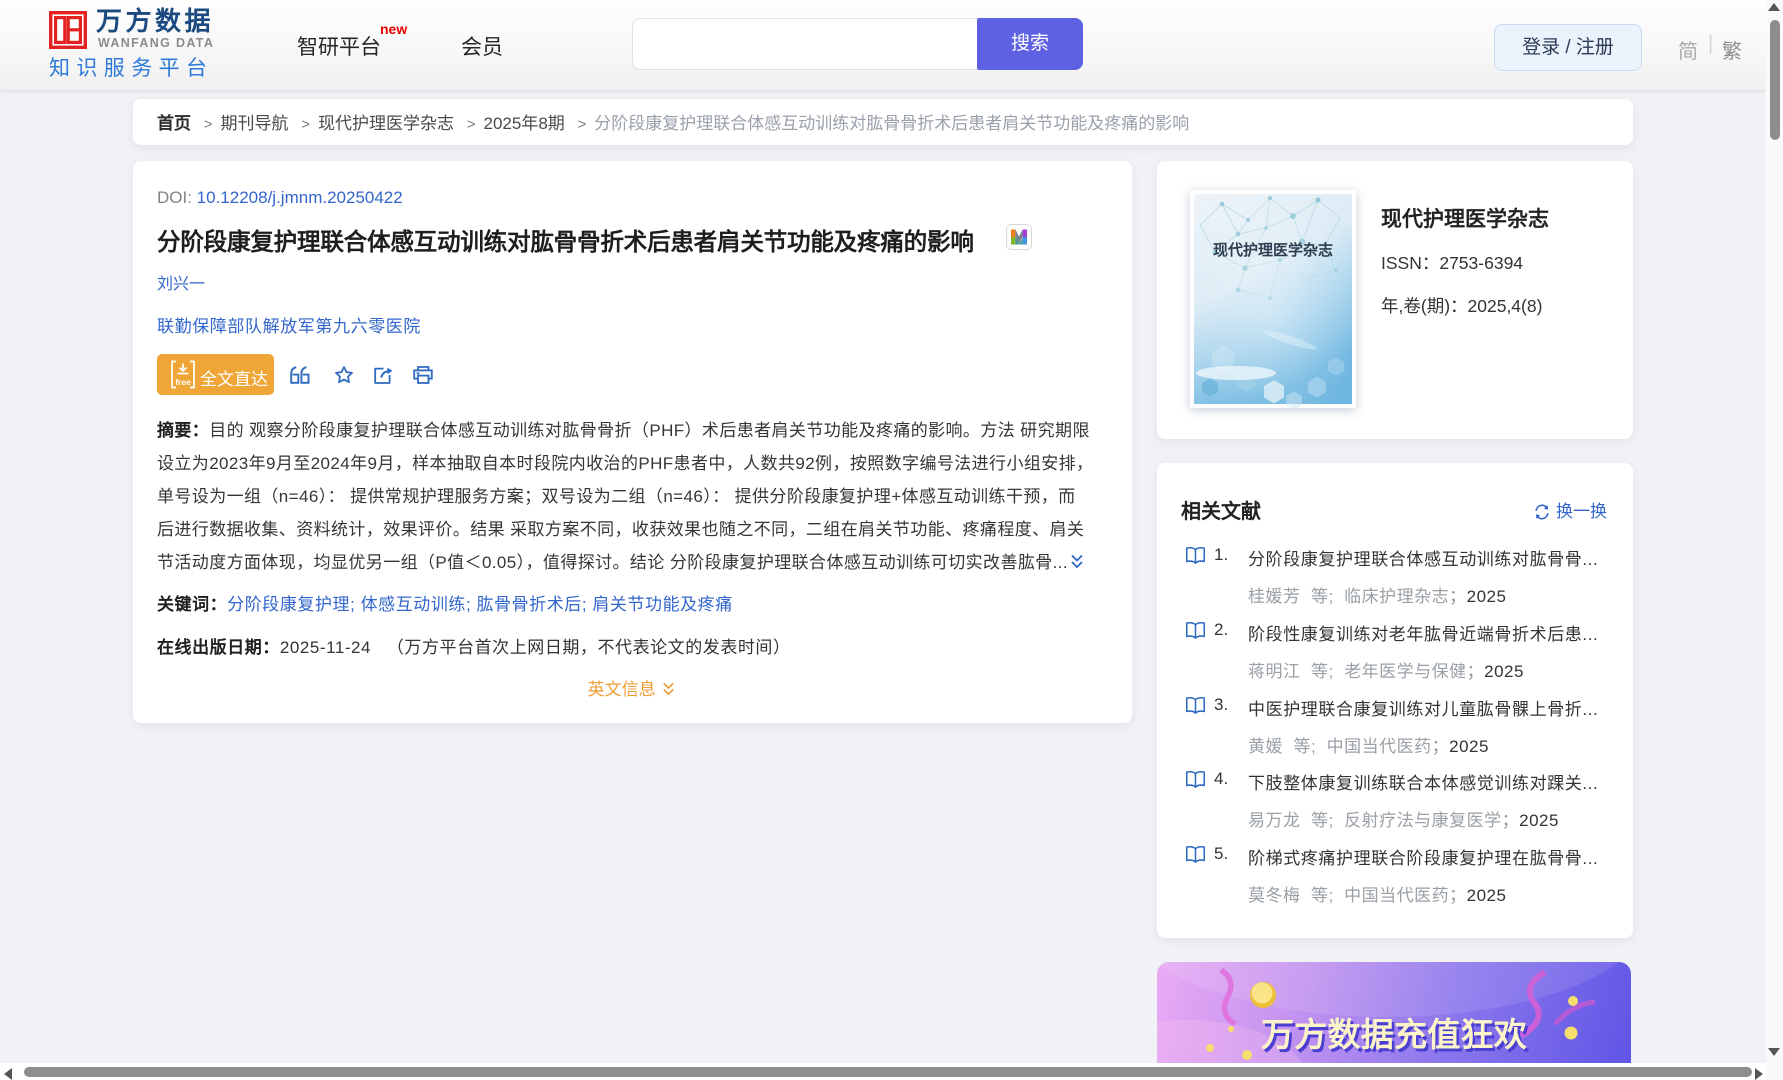 The image size is (1783, 1080). I want to click on svg-text: 现代护理医学杂志, so click(1273, 250).